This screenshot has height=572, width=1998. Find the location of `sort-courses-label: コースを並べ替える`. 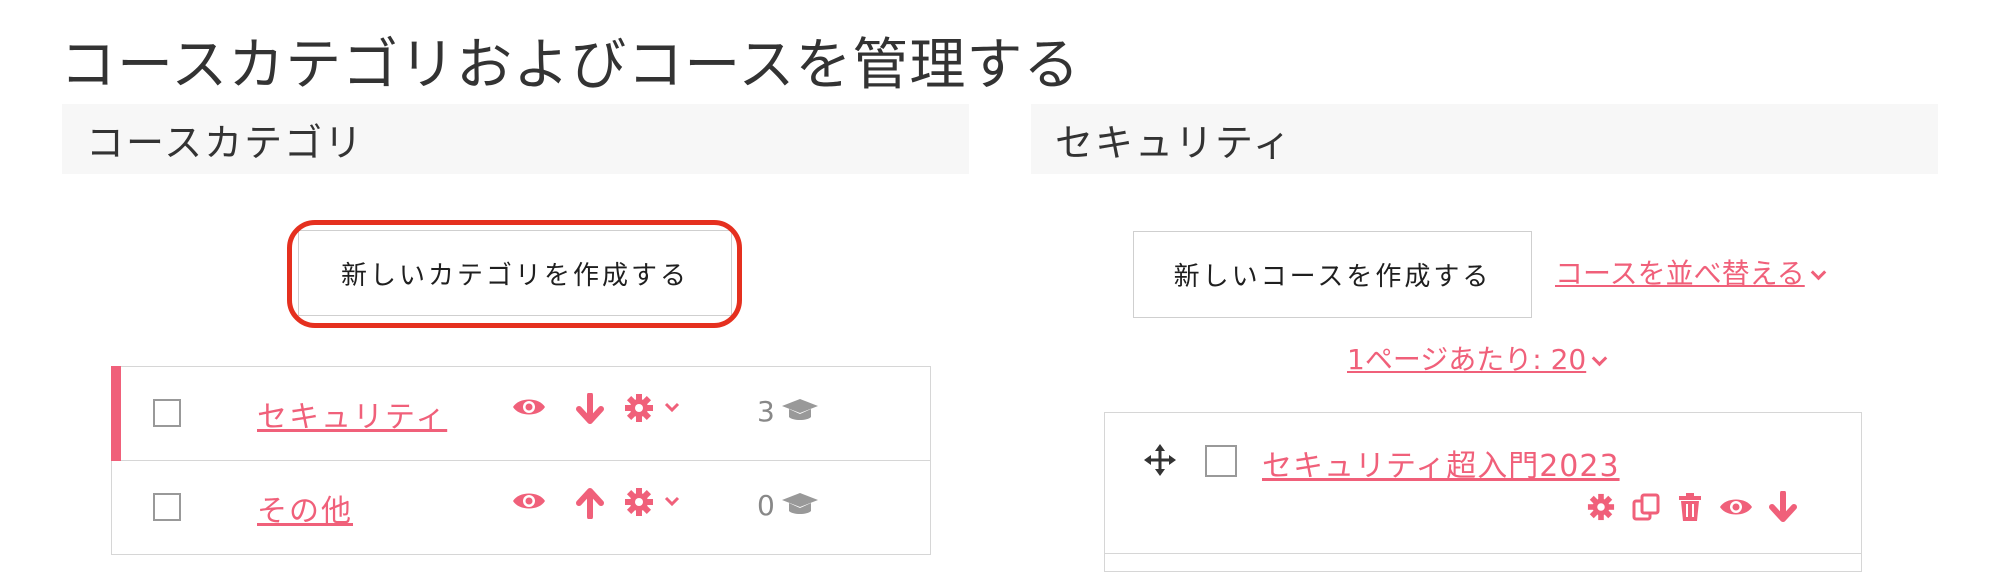

sort-courses-label: コースを並べ替える is located at coordinates (1680, 273).